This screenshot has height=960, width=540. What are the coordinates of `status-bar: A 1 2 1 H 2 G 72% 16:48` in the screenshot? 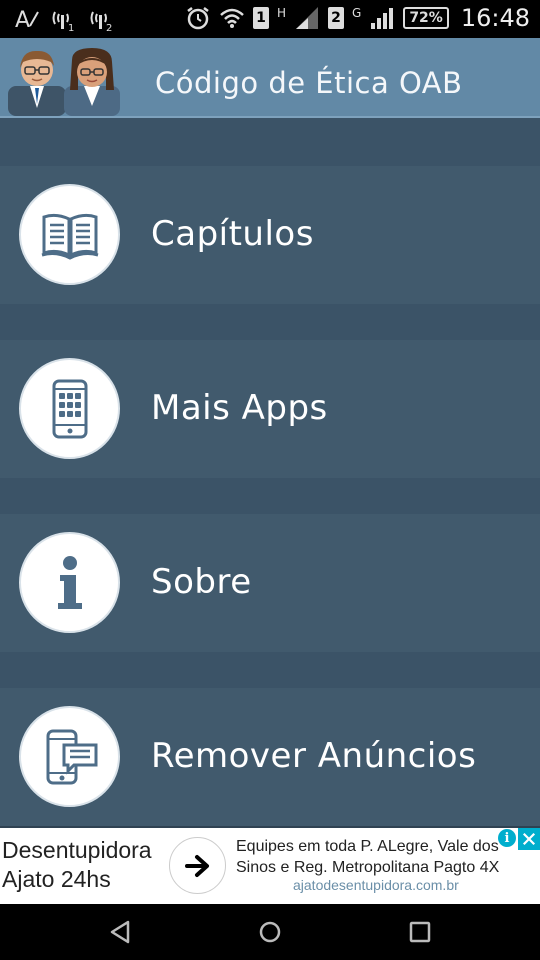 It's located at (270, 19).